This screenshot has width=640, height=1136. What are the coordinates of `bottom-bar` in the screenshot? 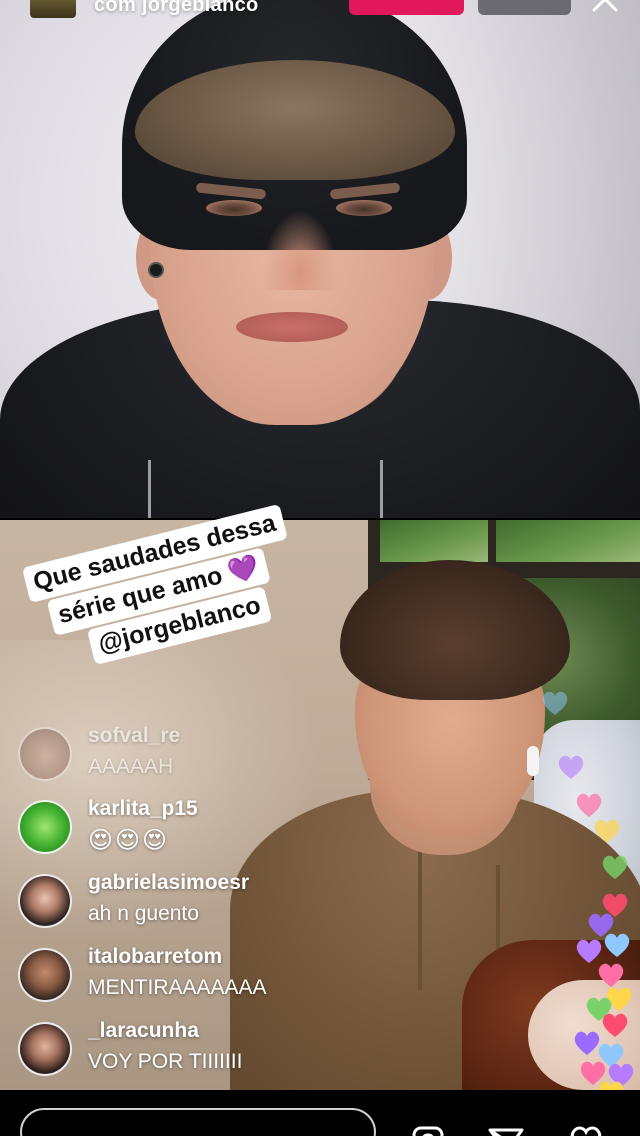 It's located at (320, 1113).